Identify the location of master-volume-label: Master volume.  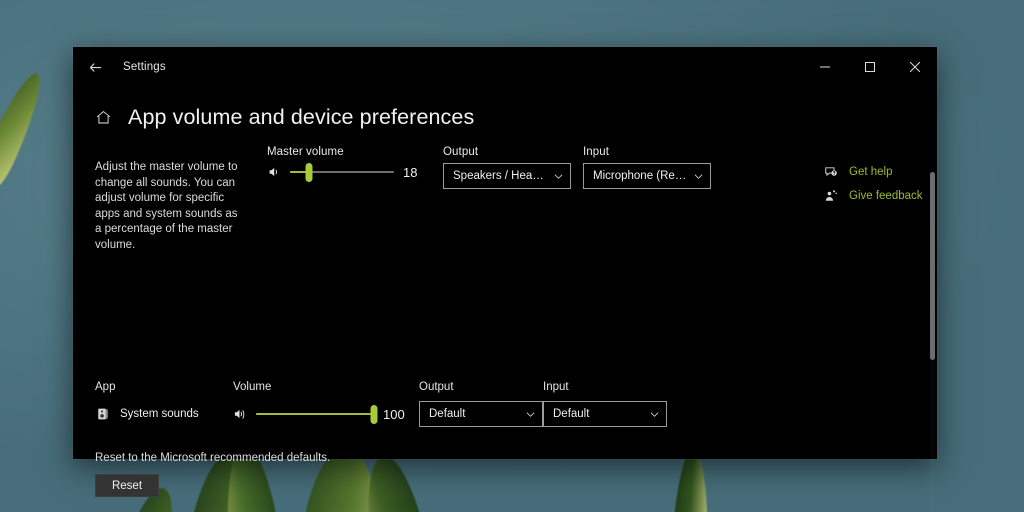
(305, 152).